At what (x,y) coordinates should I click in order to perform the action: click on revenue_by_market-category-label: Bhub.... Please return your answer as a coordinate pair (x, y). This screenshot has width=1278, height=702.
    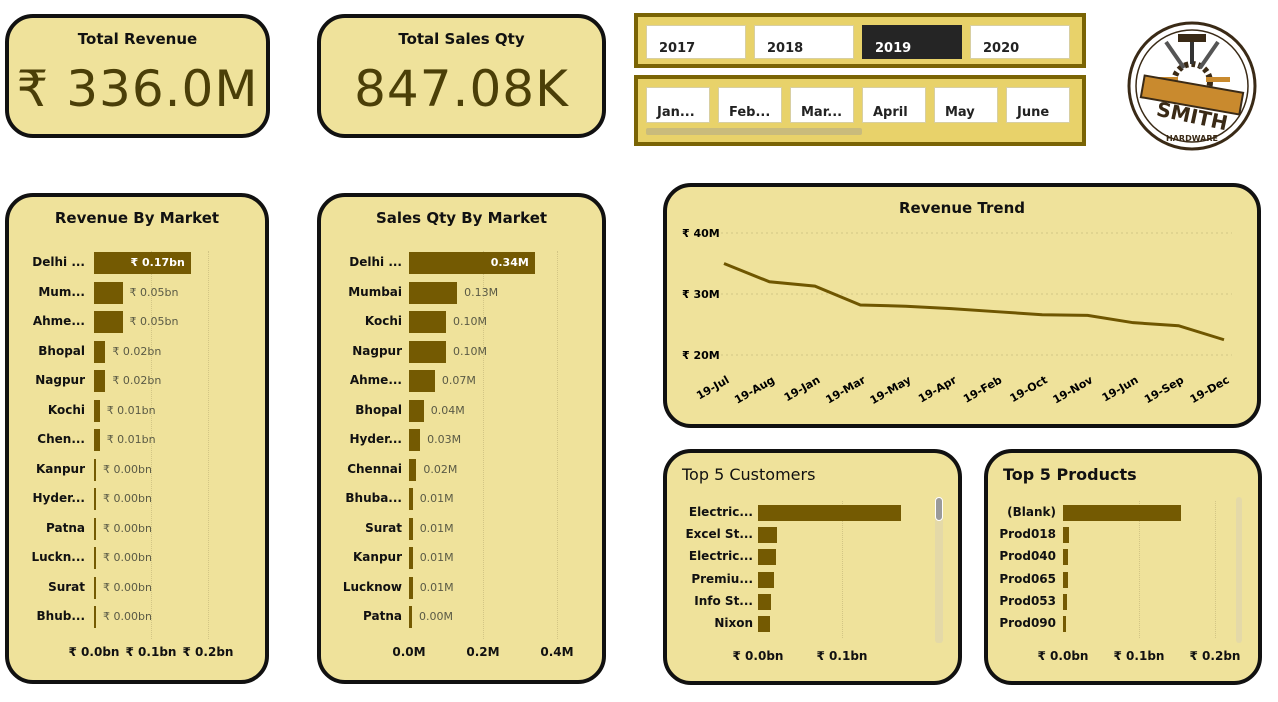
    Looking at the image, I should click on (61, 616).